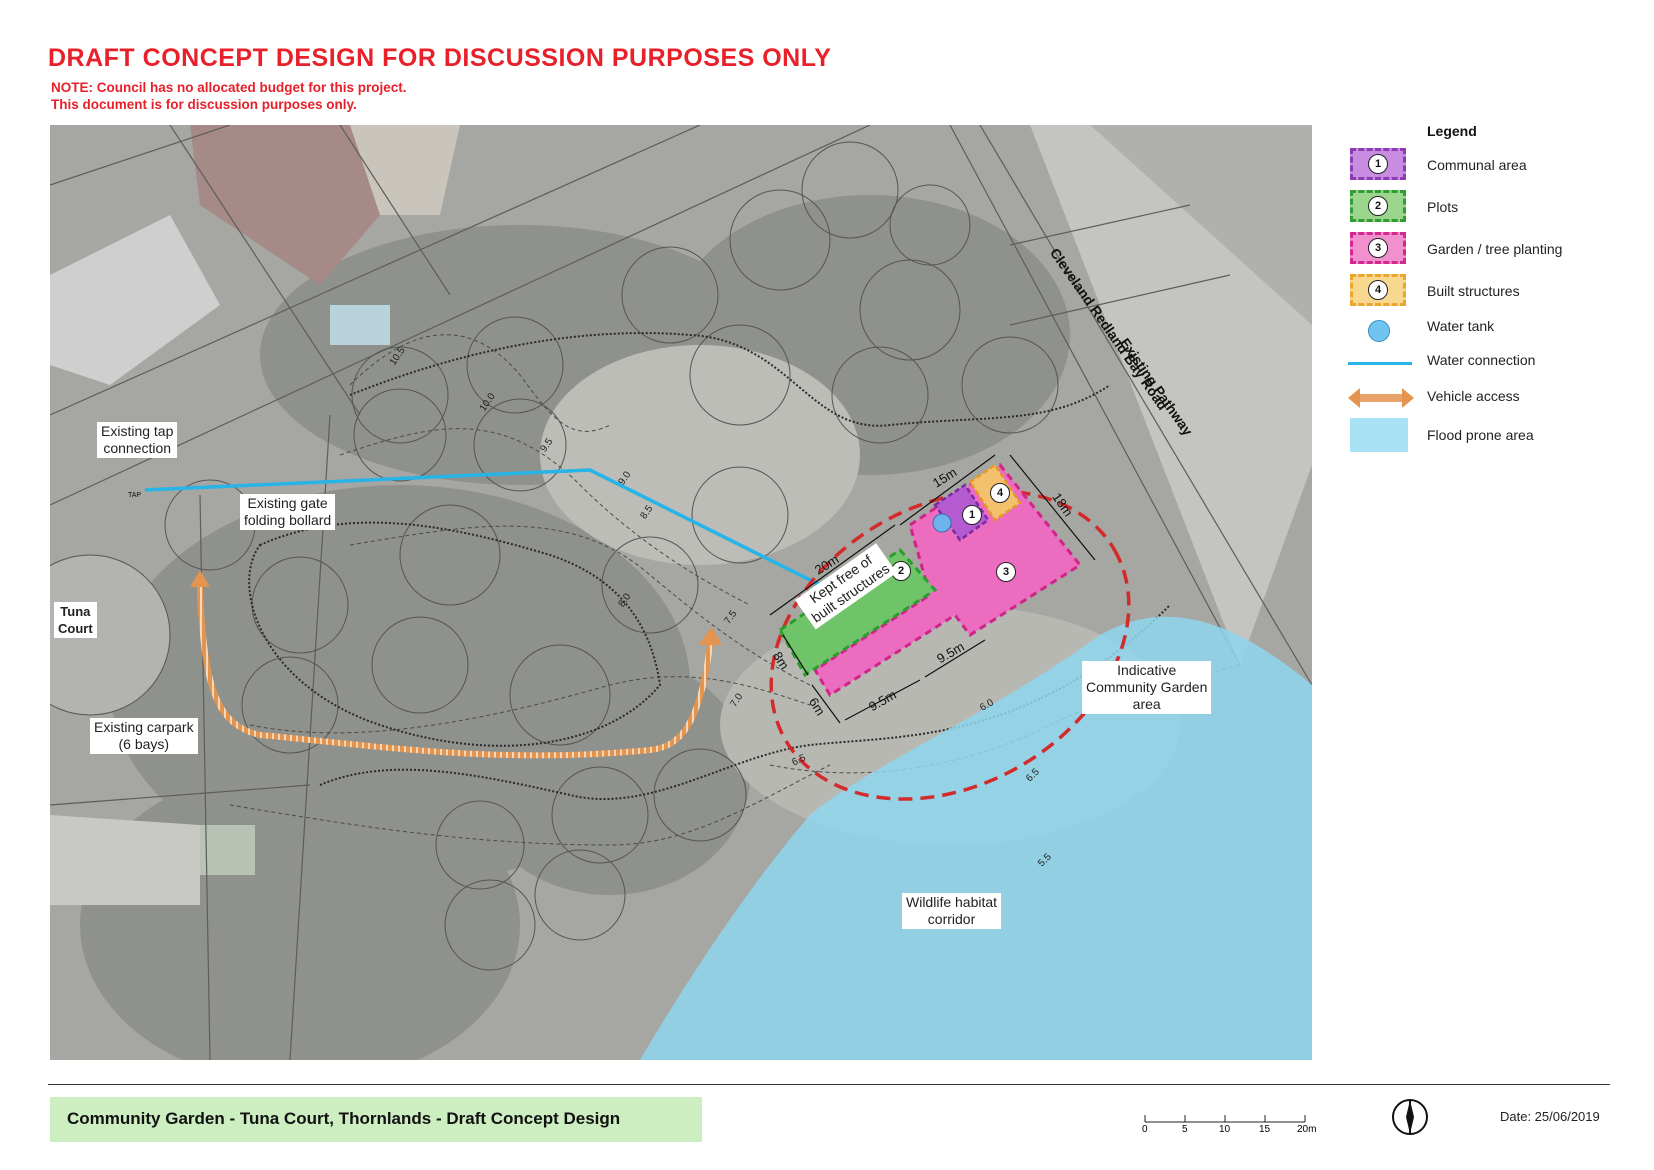 Image resolution: width=1654 pixels, height=1170 pixels. What do you see at coordinates (288, 512) in the screenshot?
I see `gate-label: Existing gate folding bollard` at bounding box center [288, 512].